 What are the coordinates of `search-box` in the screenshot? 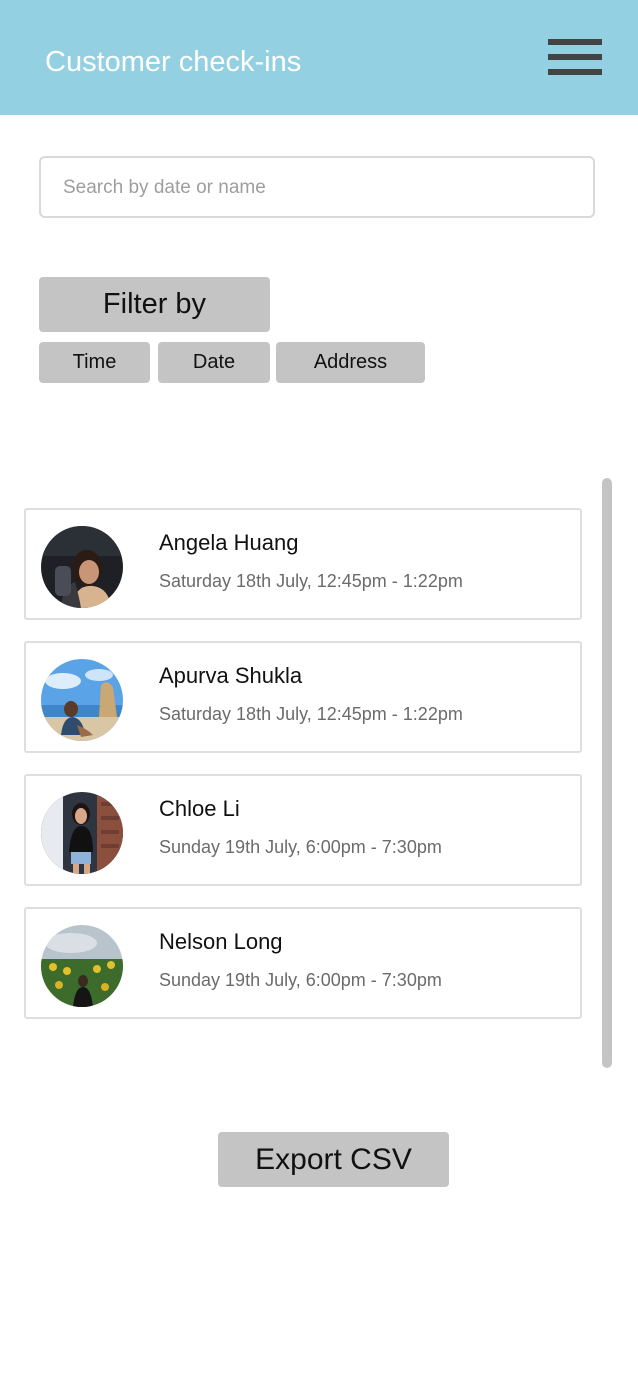 It's located at (317, 187).